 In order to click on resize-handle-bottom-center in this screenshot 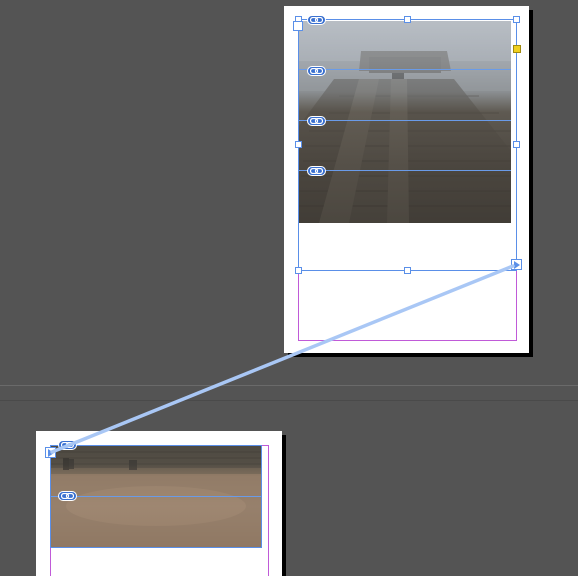, I will do `click(407, 270)`.